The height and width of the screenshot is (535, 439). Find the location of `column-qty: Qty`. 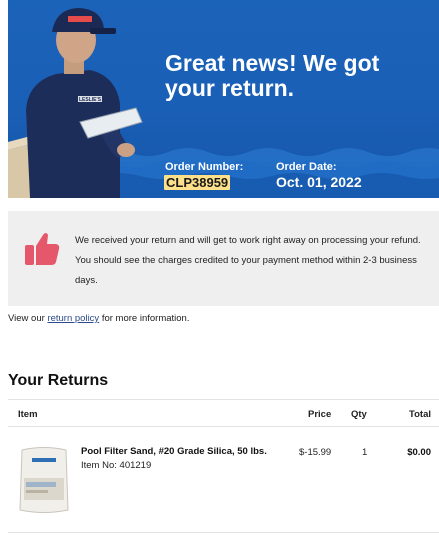

column-qty: Qty is located at coordinates (359, 414).